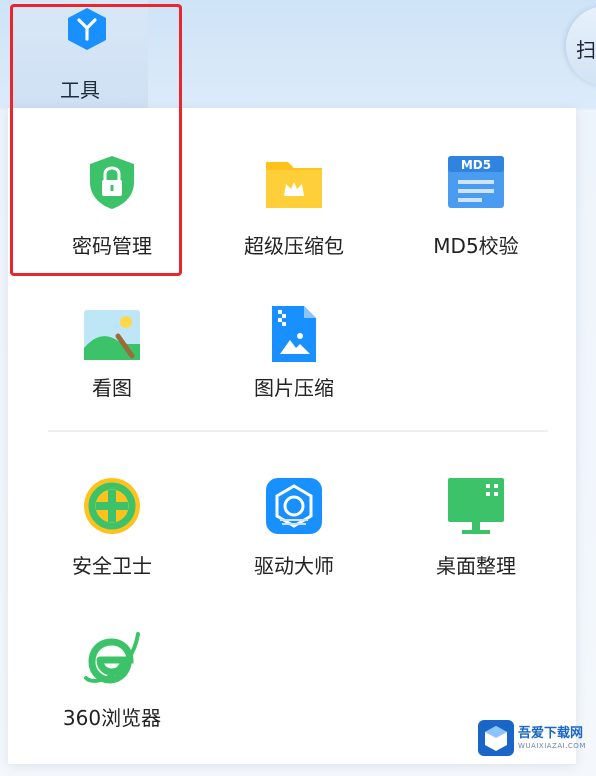  I want to click on tool-label: 安全卫士, so click(112, 566).